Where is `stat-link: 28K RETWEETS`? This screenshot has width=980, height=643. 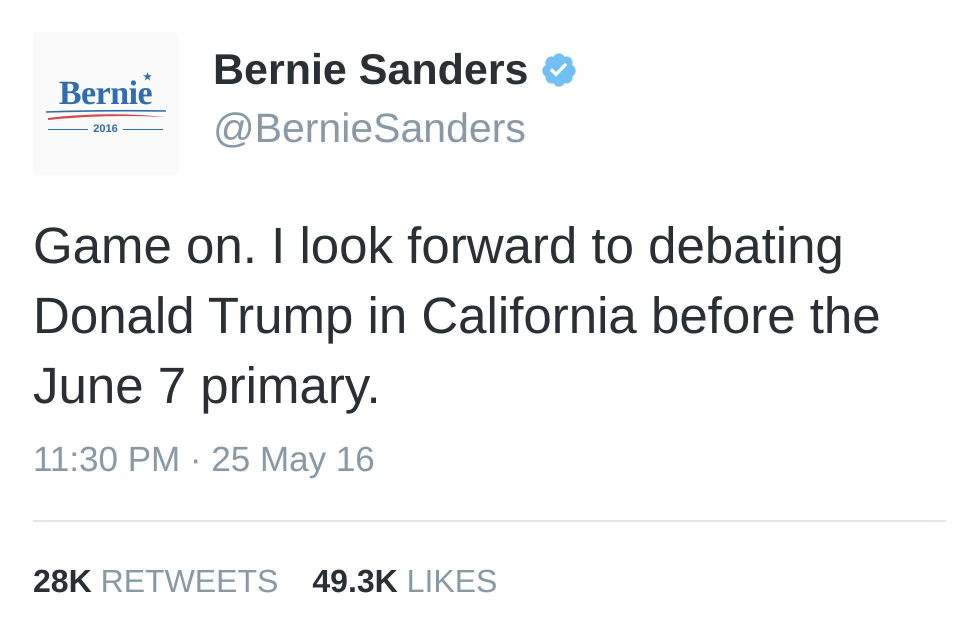 stat-link: 28K RETWEETS is located at coordinates (155, 581).